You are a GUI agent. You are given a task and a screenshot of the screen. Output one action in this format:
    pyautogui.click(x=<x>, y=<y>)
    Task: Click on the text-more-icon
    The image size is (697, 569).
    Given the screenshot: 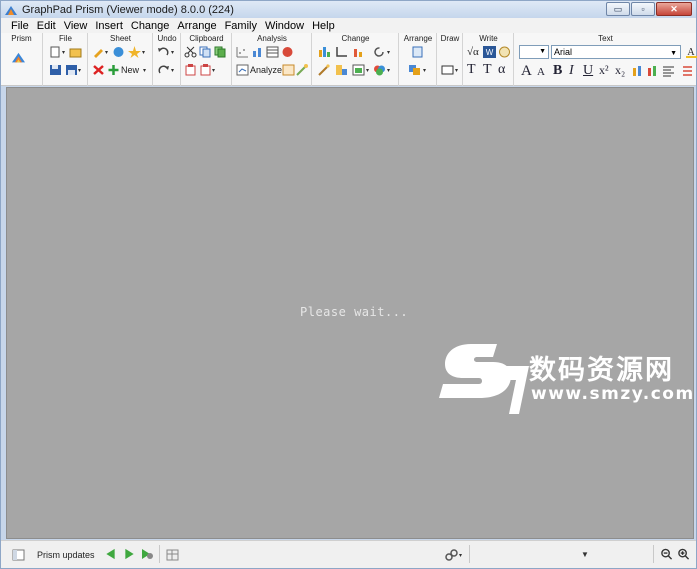 What is the action you would take?
    pyautogui.click(x=687, y=71)
    